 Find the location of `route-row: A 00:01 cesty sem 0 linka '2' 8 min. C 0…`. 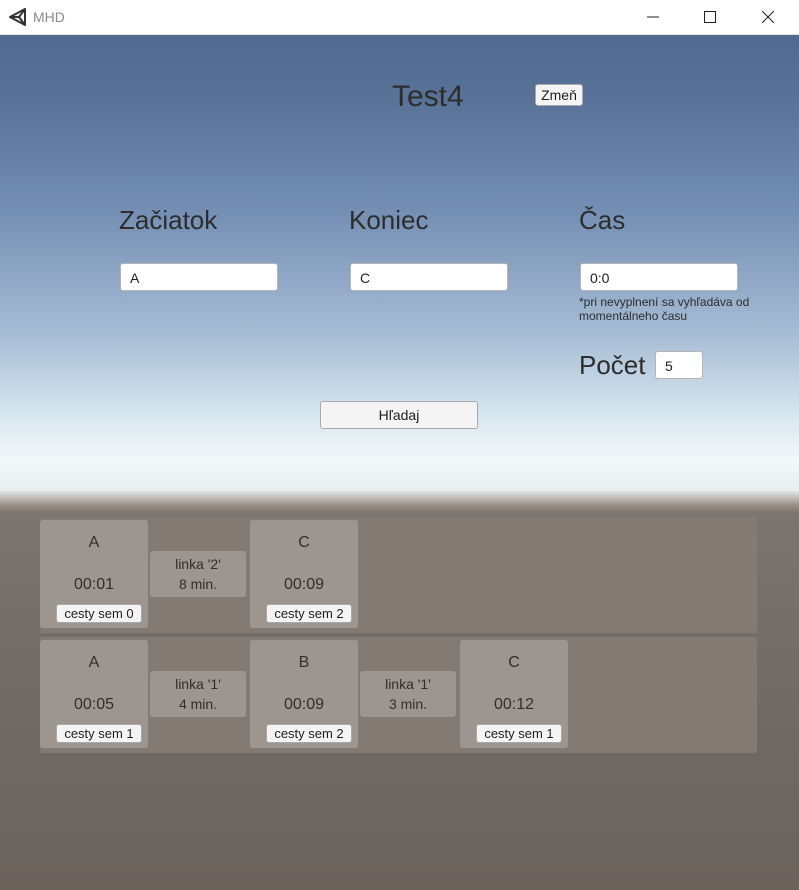

route-row: A 00:01 cesty sem 0 linka '2' 8 min. C 0… is located at coordinates (398, 575).